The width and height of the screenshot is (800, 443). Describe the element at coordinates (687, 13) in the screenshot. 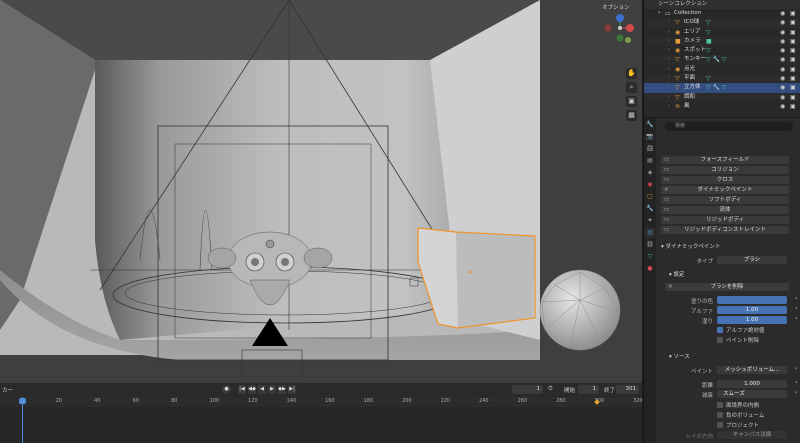

I see `outliner-item-name: Collection` at that location.